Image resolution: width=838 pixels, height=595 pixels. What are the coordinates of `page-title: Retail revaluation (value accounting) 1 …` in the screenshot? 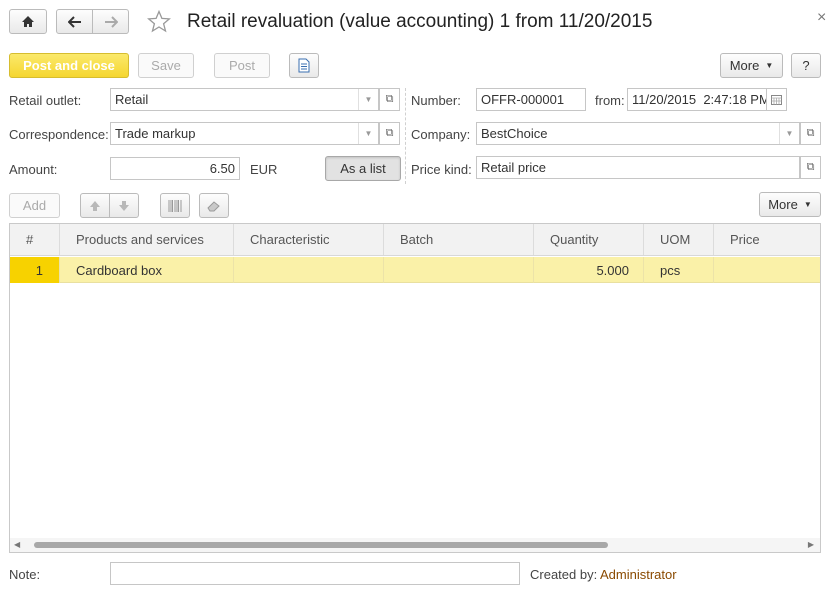 It's located at (420, 21).